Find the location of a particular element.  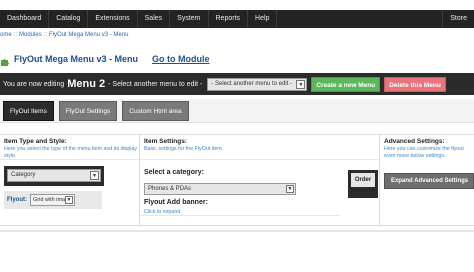

category-select-value: Phones & PDAs is located at coordinates (170, 189).